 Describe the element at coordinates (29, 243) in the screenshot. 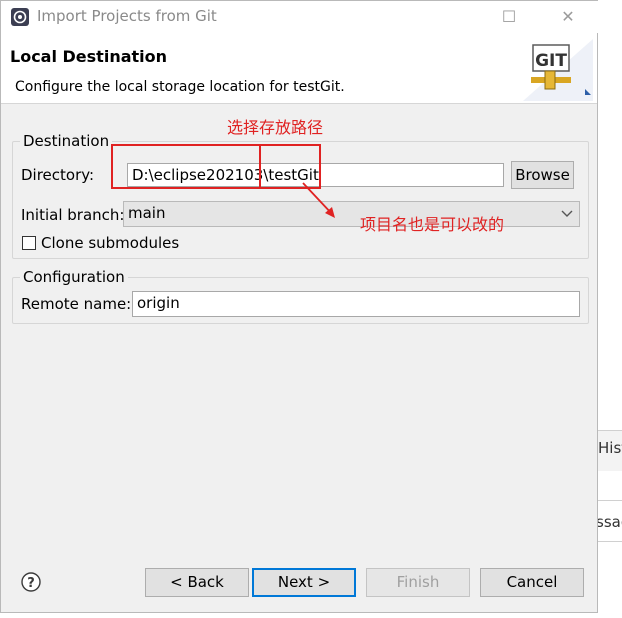

I see `clone-submodules-checkbox` at that location.